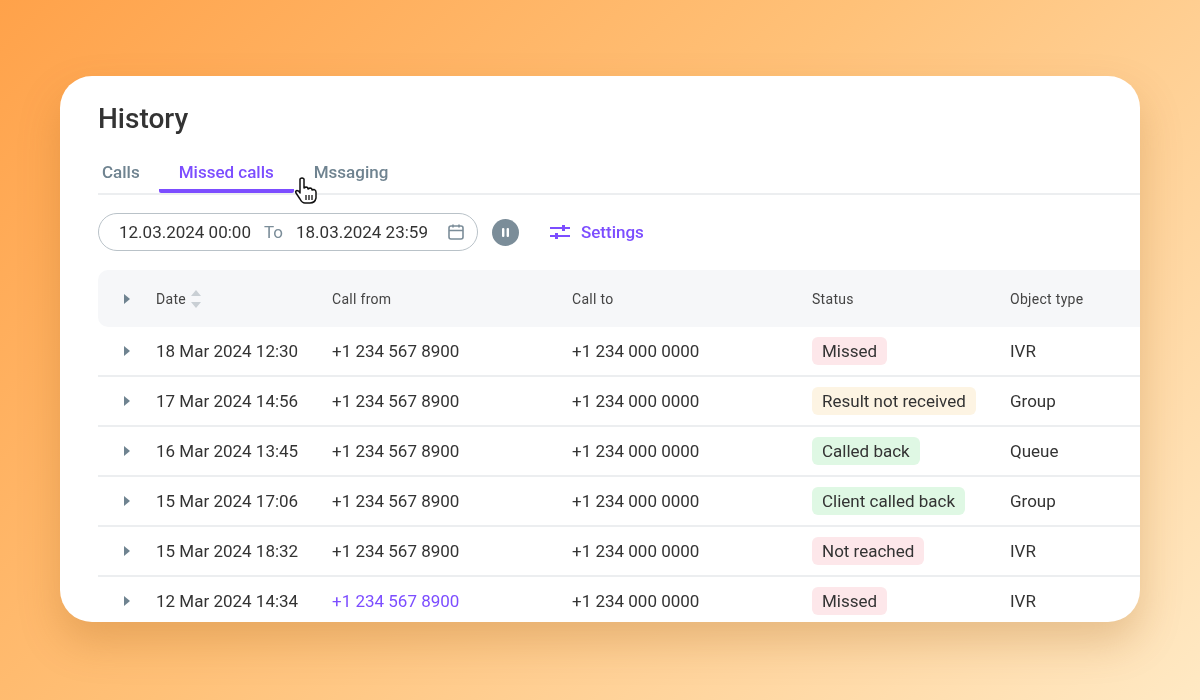 Image resolution: width=1200 pixels, height=700 pixels. I want to click on start-date: 12.03.2024 00:00, so click(185, 232).